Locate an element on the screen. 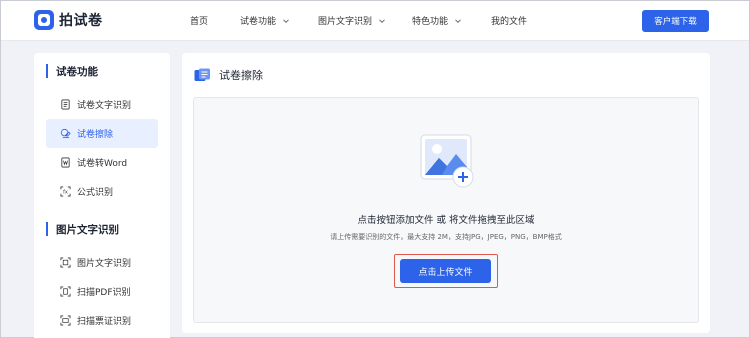 The width and height of the screenshot is (750, 338). nav-my-files-label: 我的文件 is located at coordinates (509, 22).